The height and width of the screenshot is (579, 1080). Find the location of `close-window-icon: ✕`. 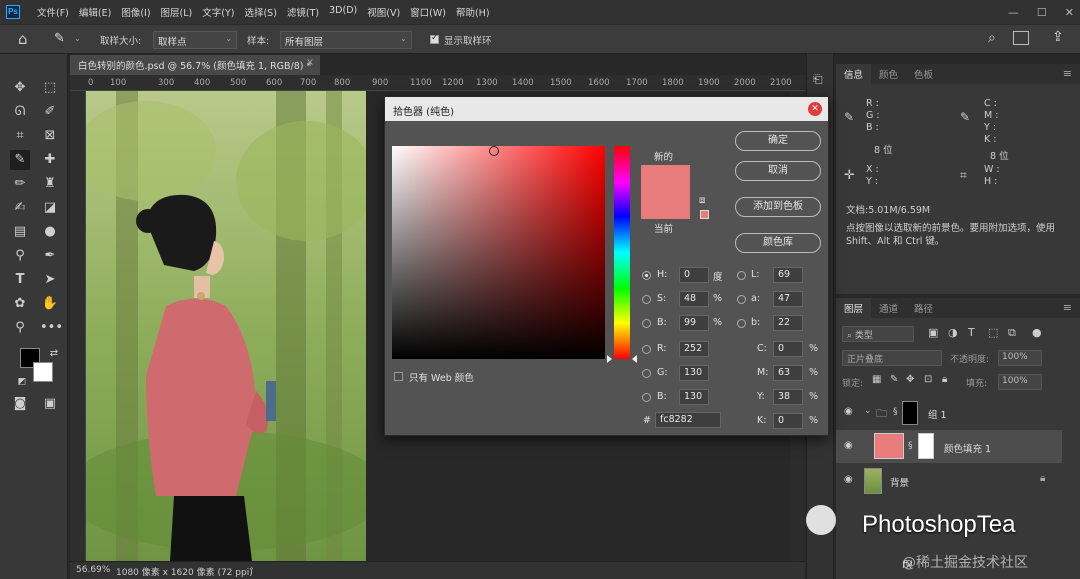

close-window-icon: ✕ is located at coordinates (1069, 12).